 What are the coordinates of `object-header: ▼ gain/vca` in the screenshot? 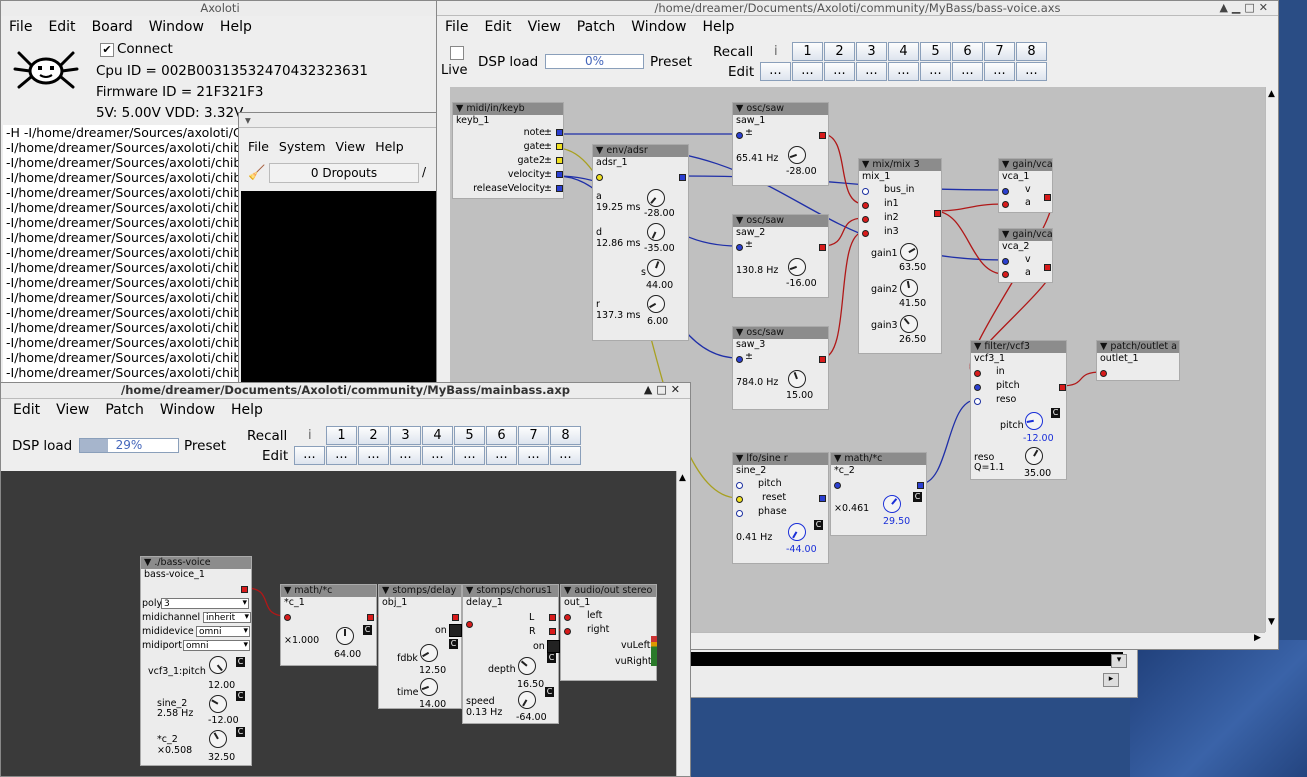 It's located at (1025, 235).